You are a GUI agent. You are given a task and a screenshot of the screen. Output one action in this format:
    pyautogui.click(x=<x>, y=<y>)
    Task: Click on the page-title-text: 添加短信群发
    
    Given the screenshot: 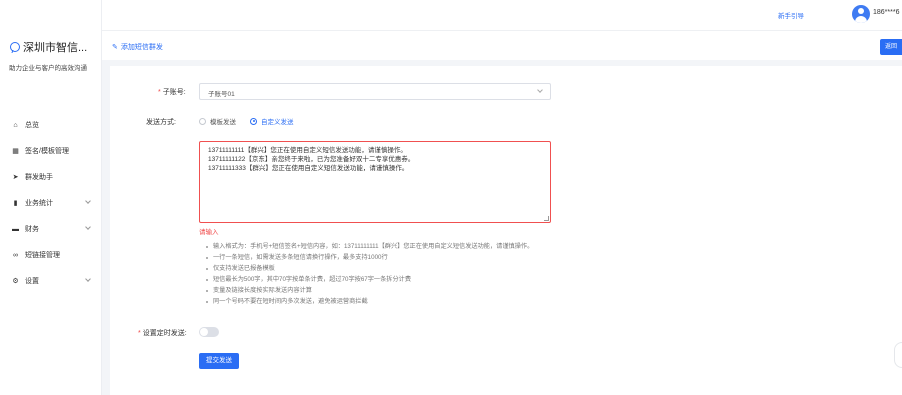 What is the action you would take?
    pyautogui.click(x=141, y=47)
    